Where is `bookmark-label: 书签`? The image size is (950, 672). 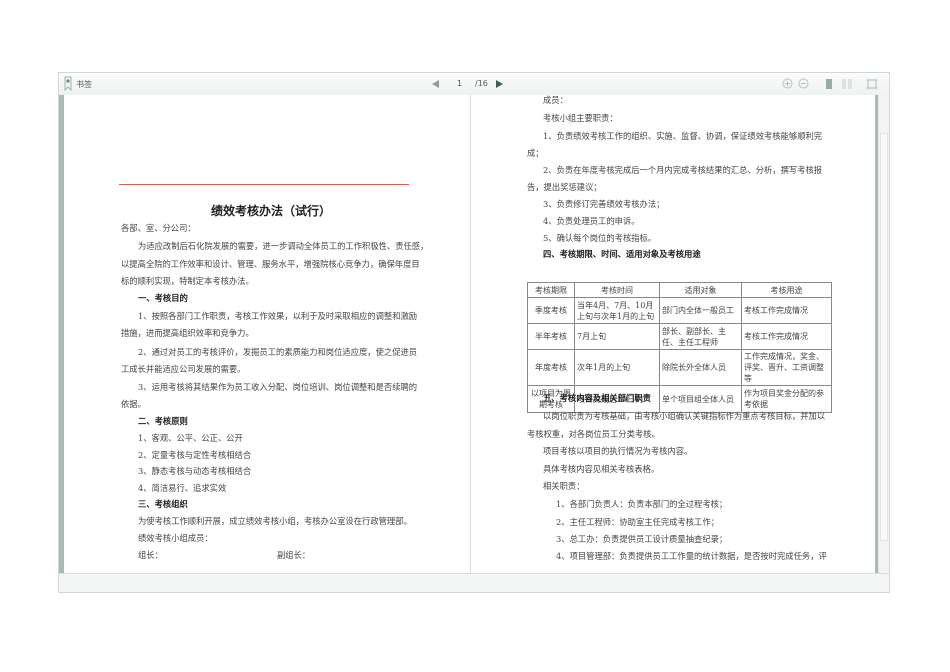
bookmark-label: 书签 is located at coordinates (84, 84).